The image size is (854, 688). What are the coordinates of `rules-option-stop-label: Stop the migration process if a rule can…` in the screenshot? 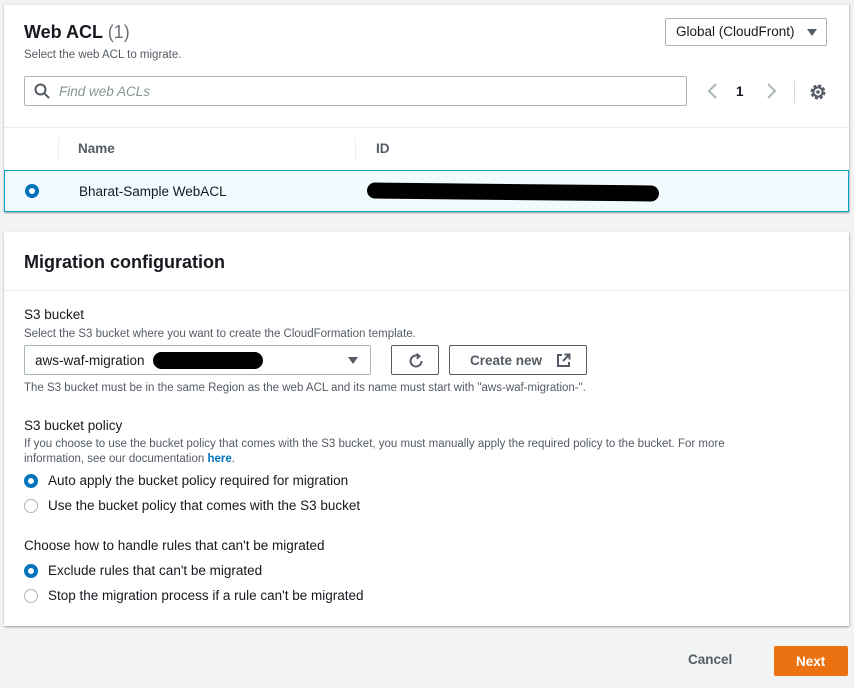 It's located at (206, 595).